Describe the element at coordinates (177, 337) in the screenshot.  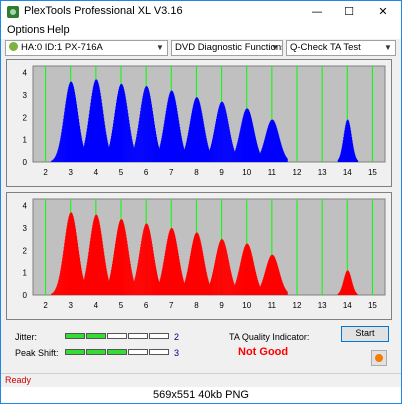
I see `jitter-value: 2` at that location.